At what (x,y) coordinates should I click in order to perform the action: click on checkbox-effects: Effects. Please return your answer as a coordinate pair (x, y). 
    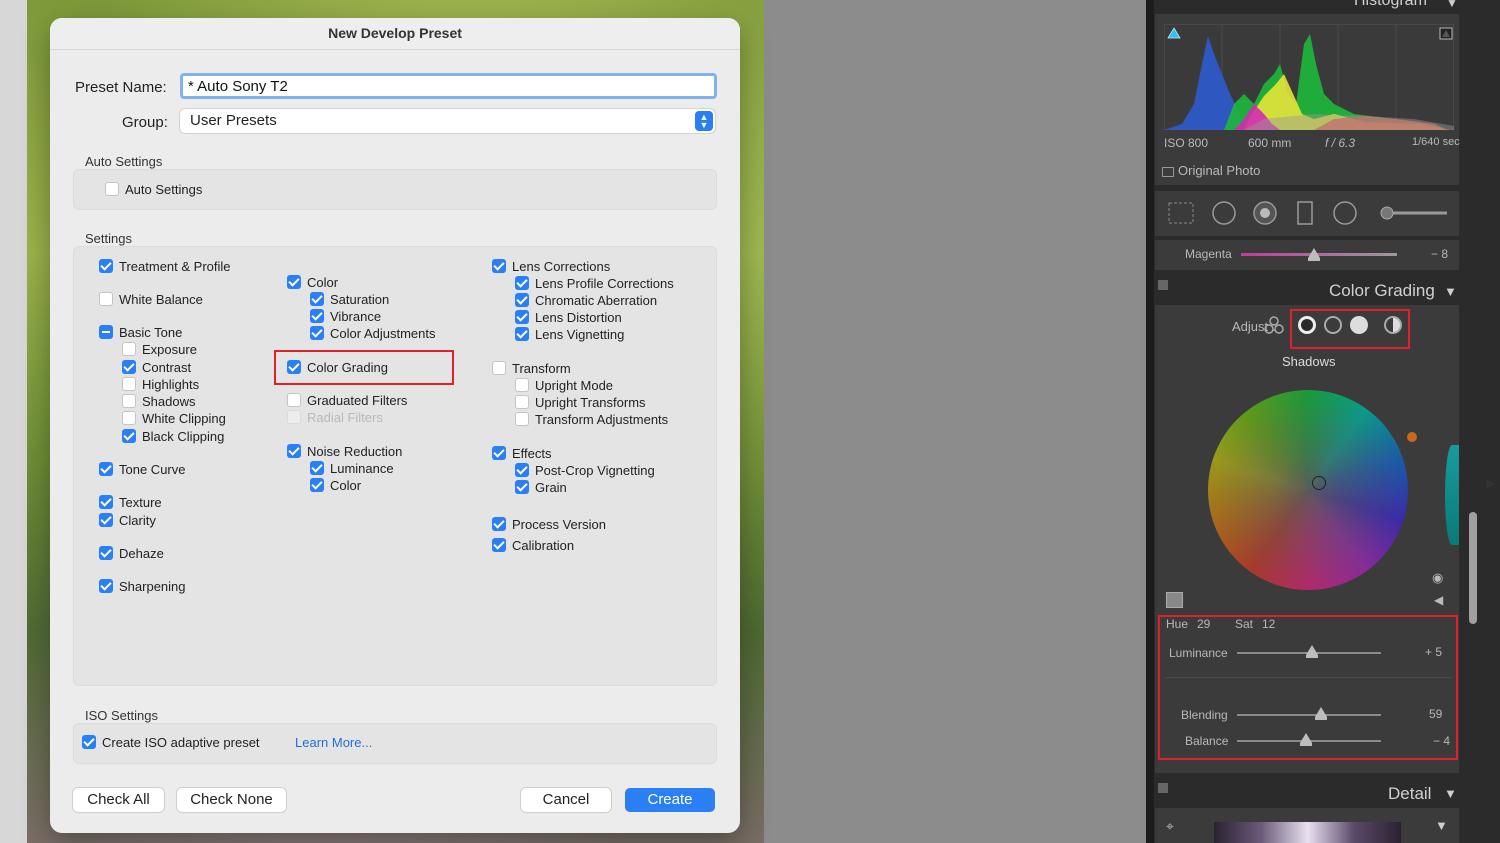
    Looking at the image, I should click on (522, 453).